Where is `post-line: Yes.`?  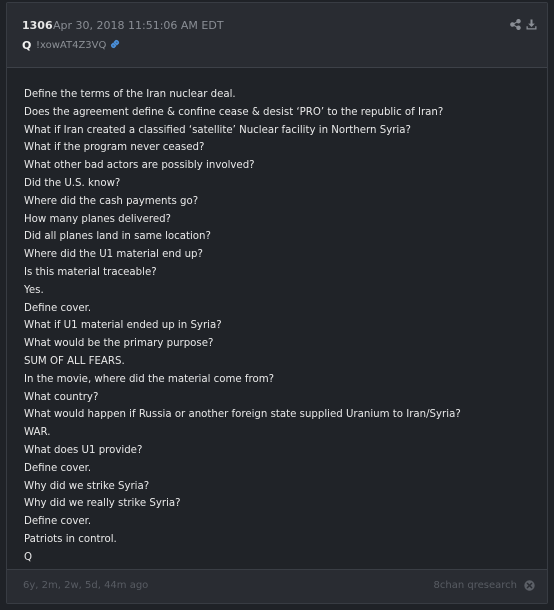
post-line: Yes. is located at coordinates (34, 290).